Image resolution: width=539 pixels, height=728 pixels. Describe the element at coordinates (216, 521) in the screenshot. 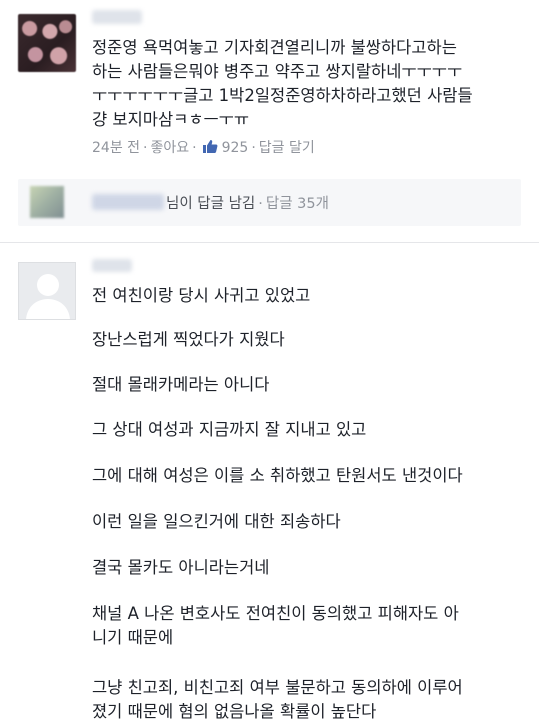

I see `comment-text-line: 이런 일을 일으킨거에 대한 죄송하다` at that location.